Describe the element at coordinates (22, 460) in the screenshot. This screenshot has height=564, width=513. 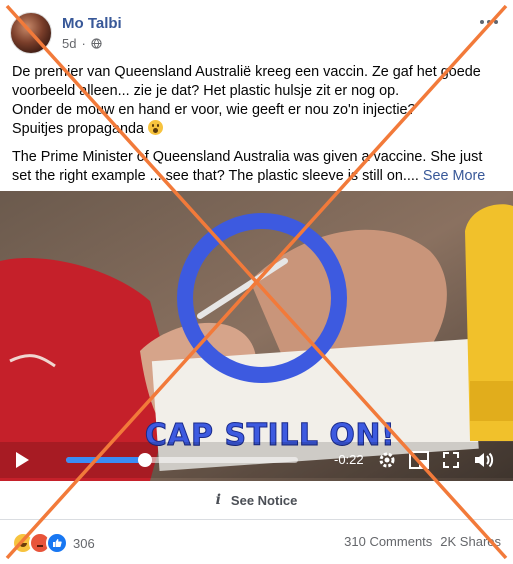
I see `play-icon` at that location.